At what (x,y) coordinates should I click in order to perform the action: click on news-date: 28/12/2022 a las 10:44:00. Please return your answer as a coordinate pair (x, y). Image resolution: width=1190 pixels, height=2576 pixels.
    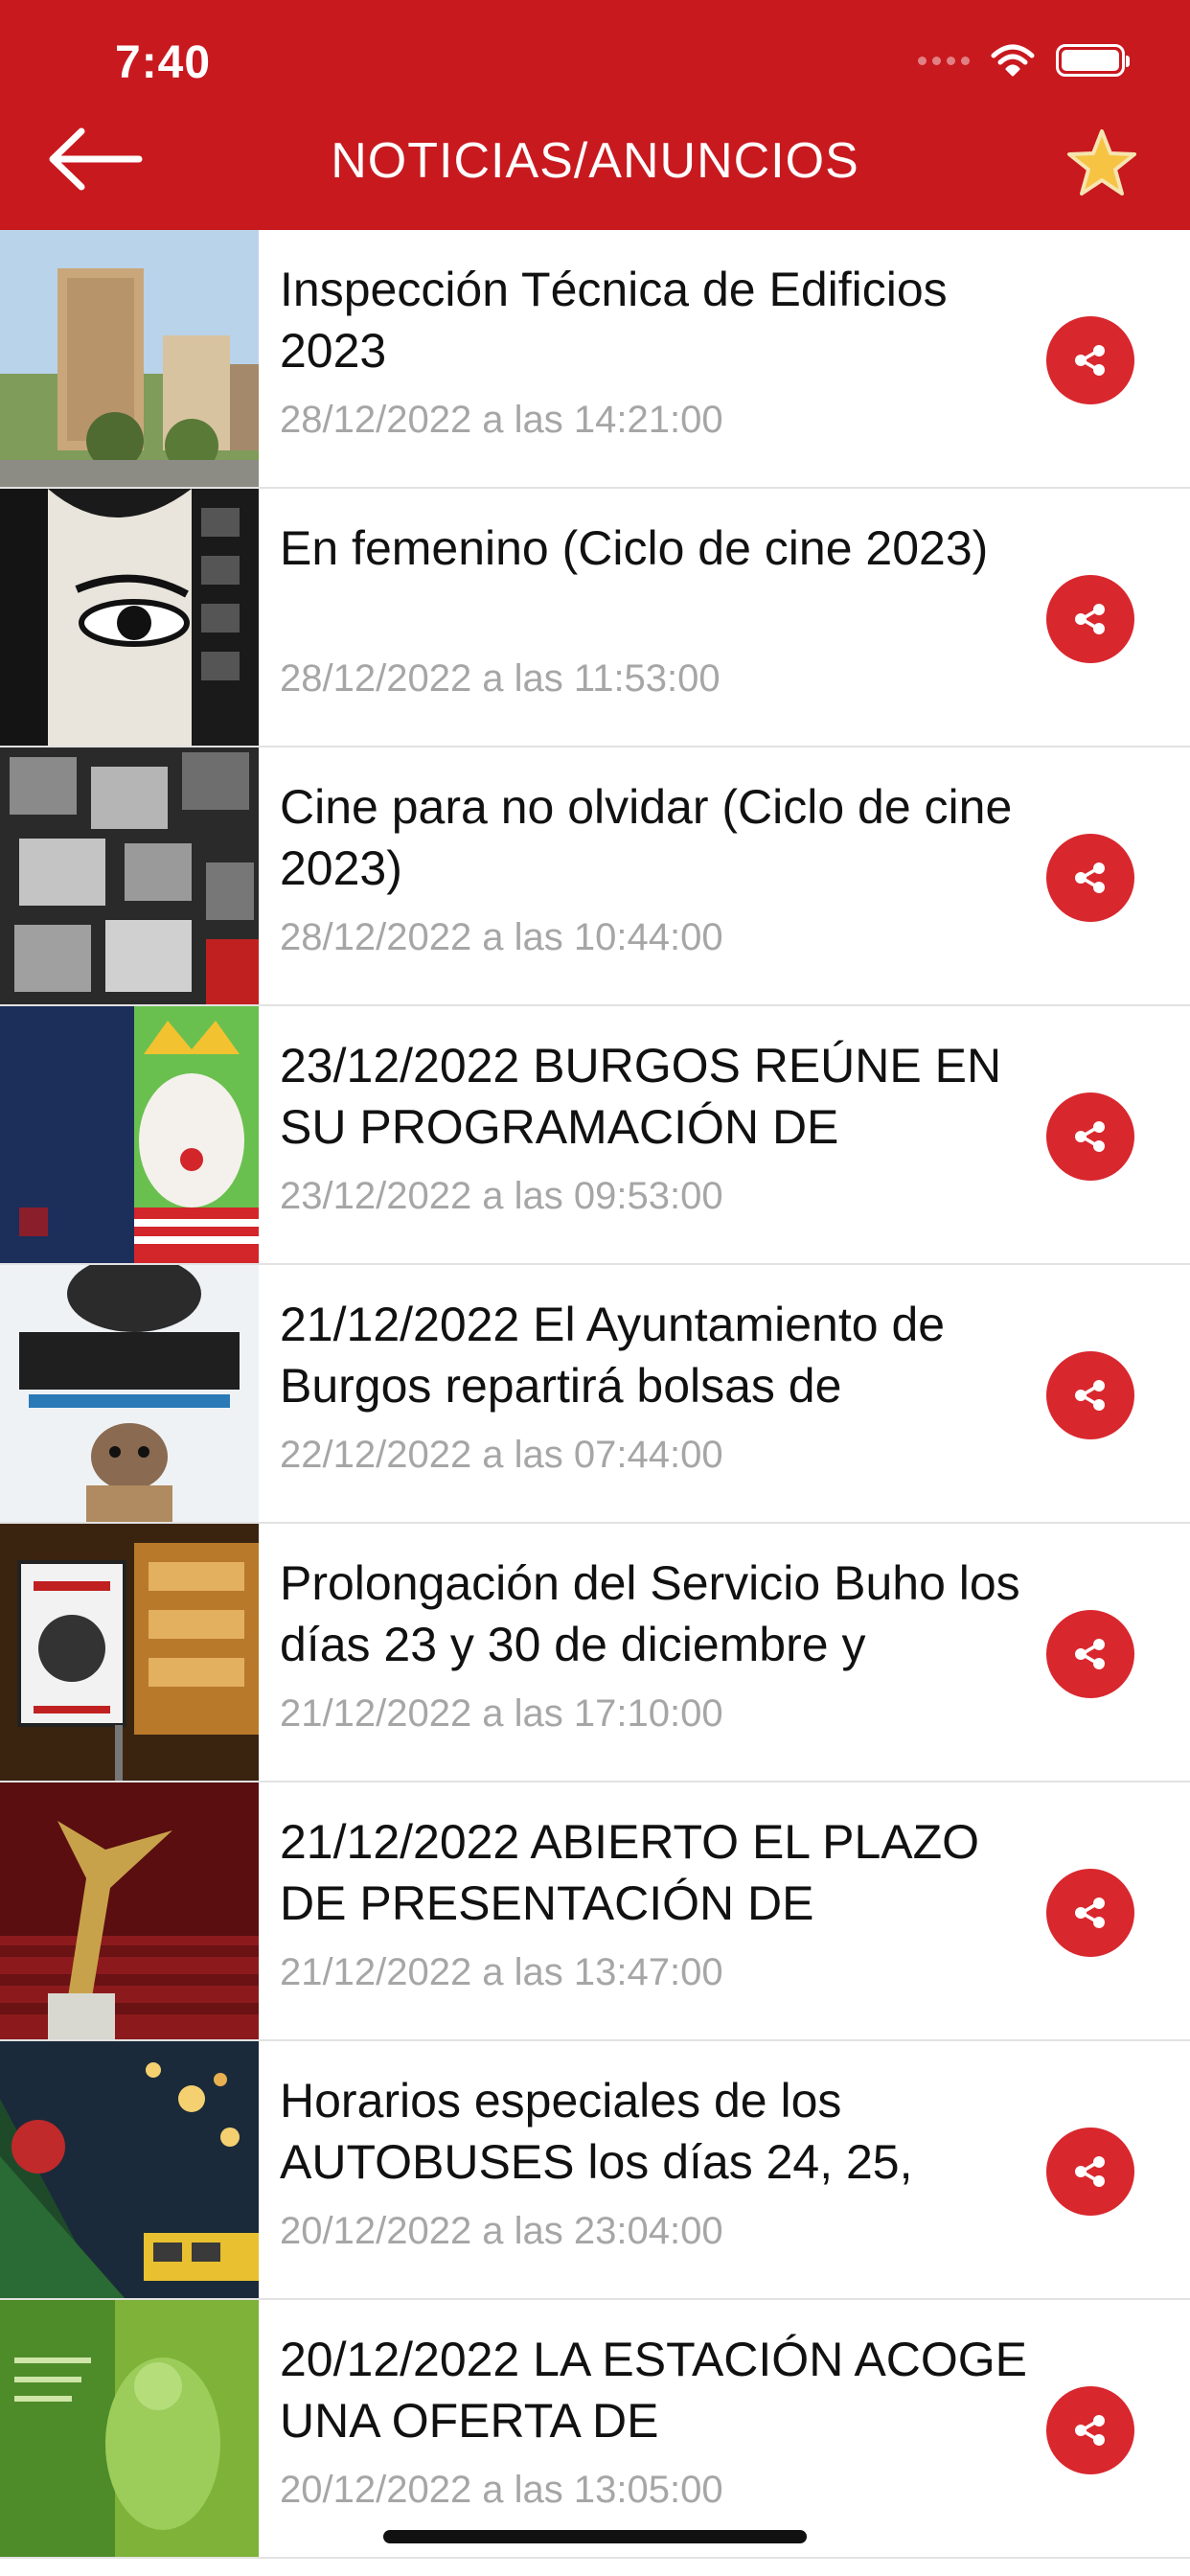
    Looking at the image, I should click on (501, 937).